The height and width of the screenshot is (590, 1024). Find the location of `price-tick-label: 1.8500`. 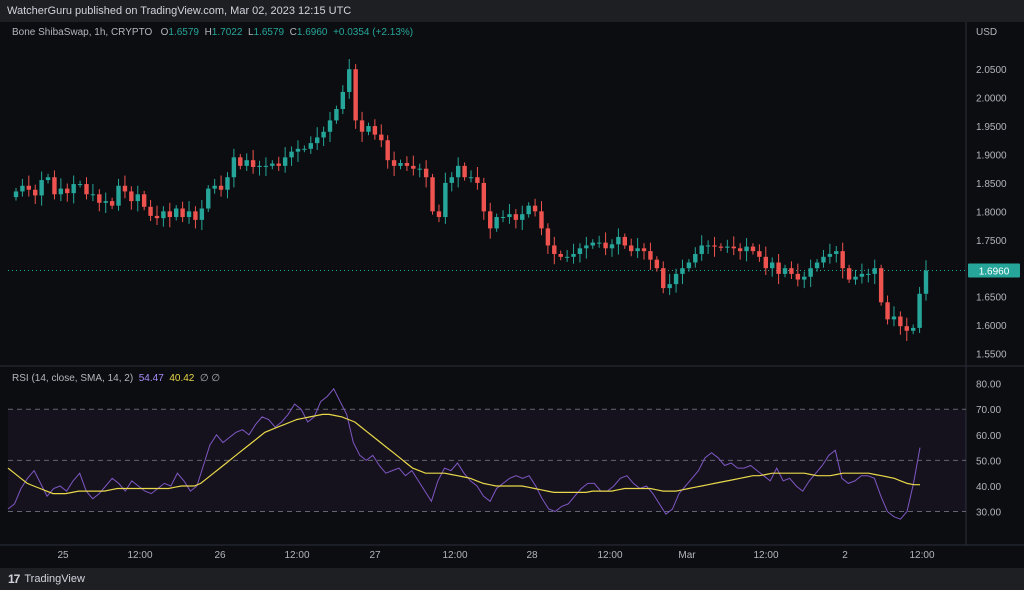

price-tick-label: 1.8500 is located at coordinates (991, 184).